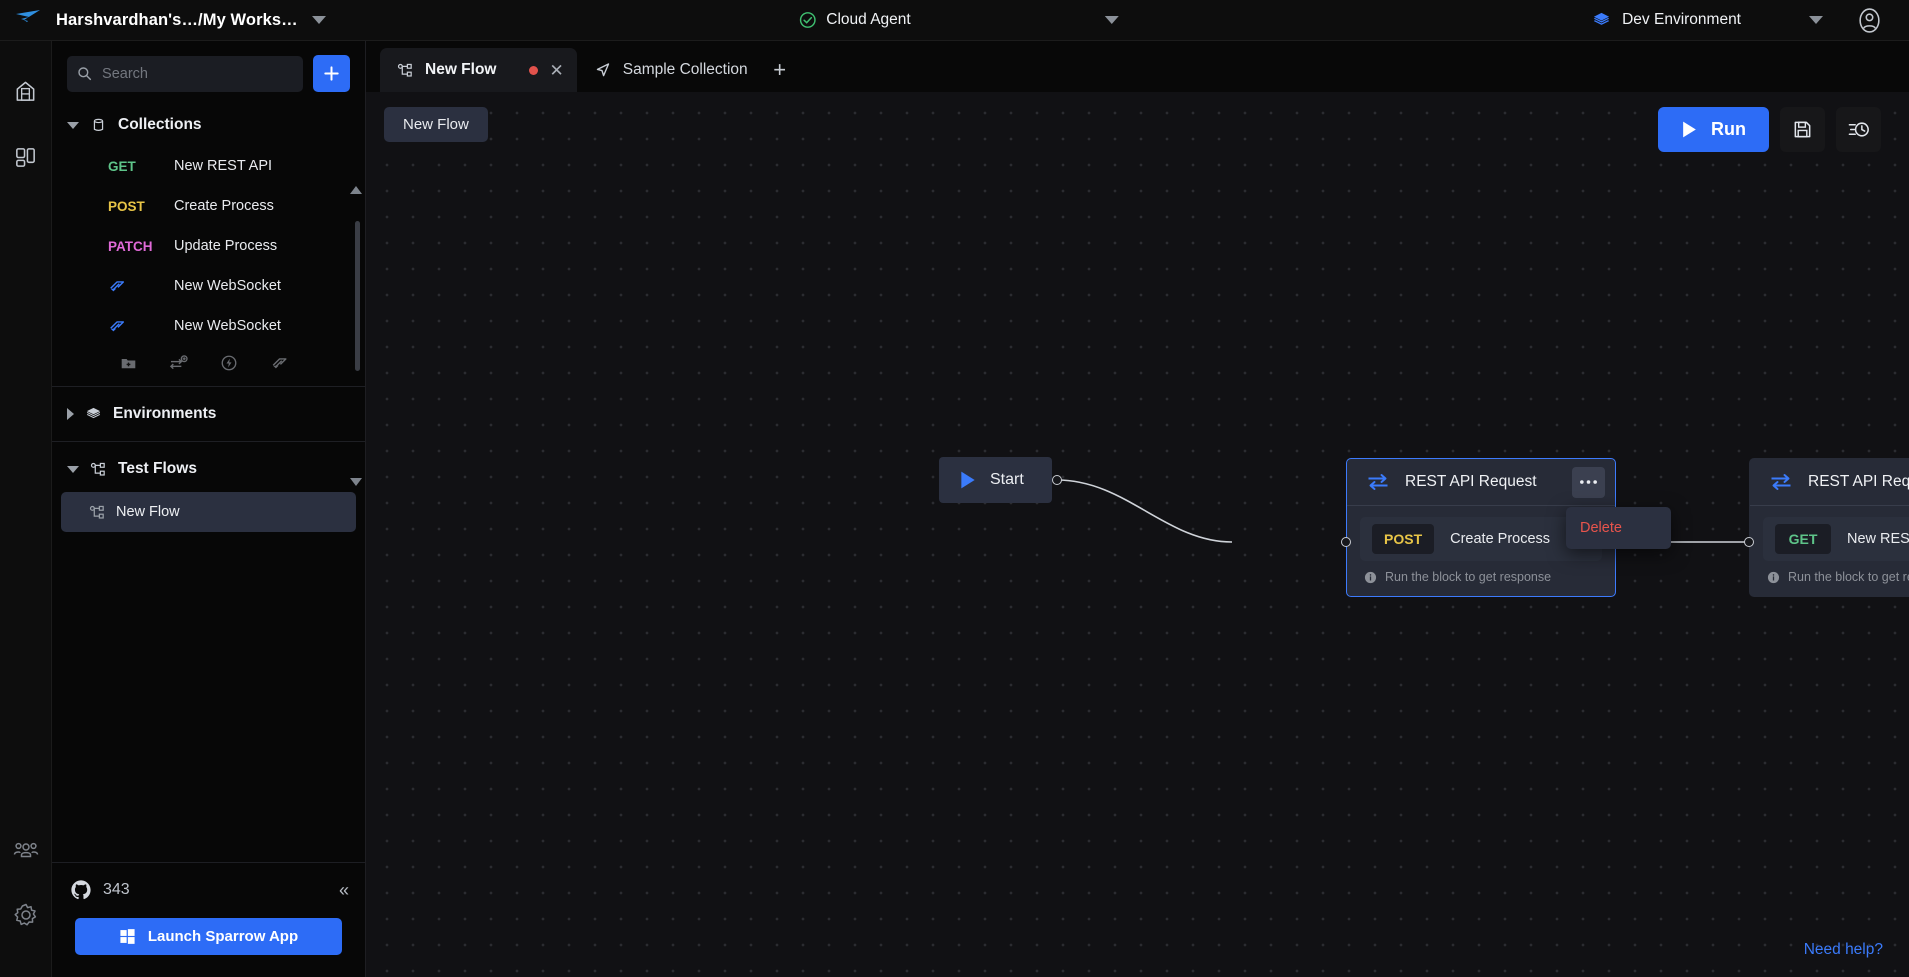 The width and height of the screenshot is (1909, 977). I want to click on account-button, so click(1869, 20).